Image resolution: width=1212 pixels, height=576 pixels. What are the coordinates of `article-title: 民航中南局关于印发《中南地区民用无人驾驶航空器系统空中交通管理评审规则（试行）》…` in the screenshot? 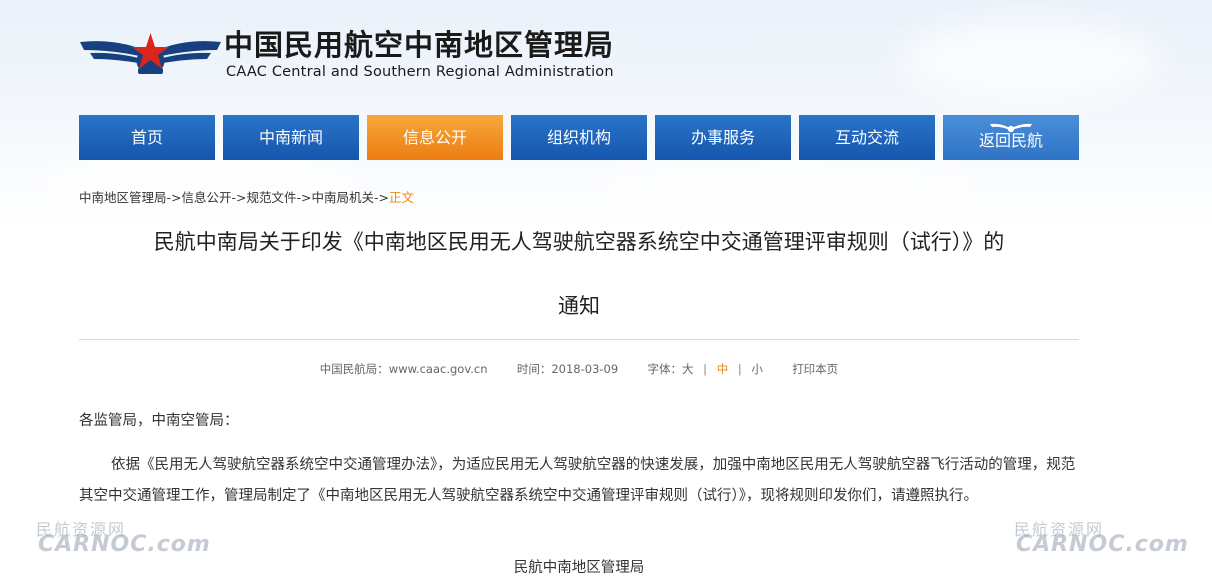 It's located at (579, 242).